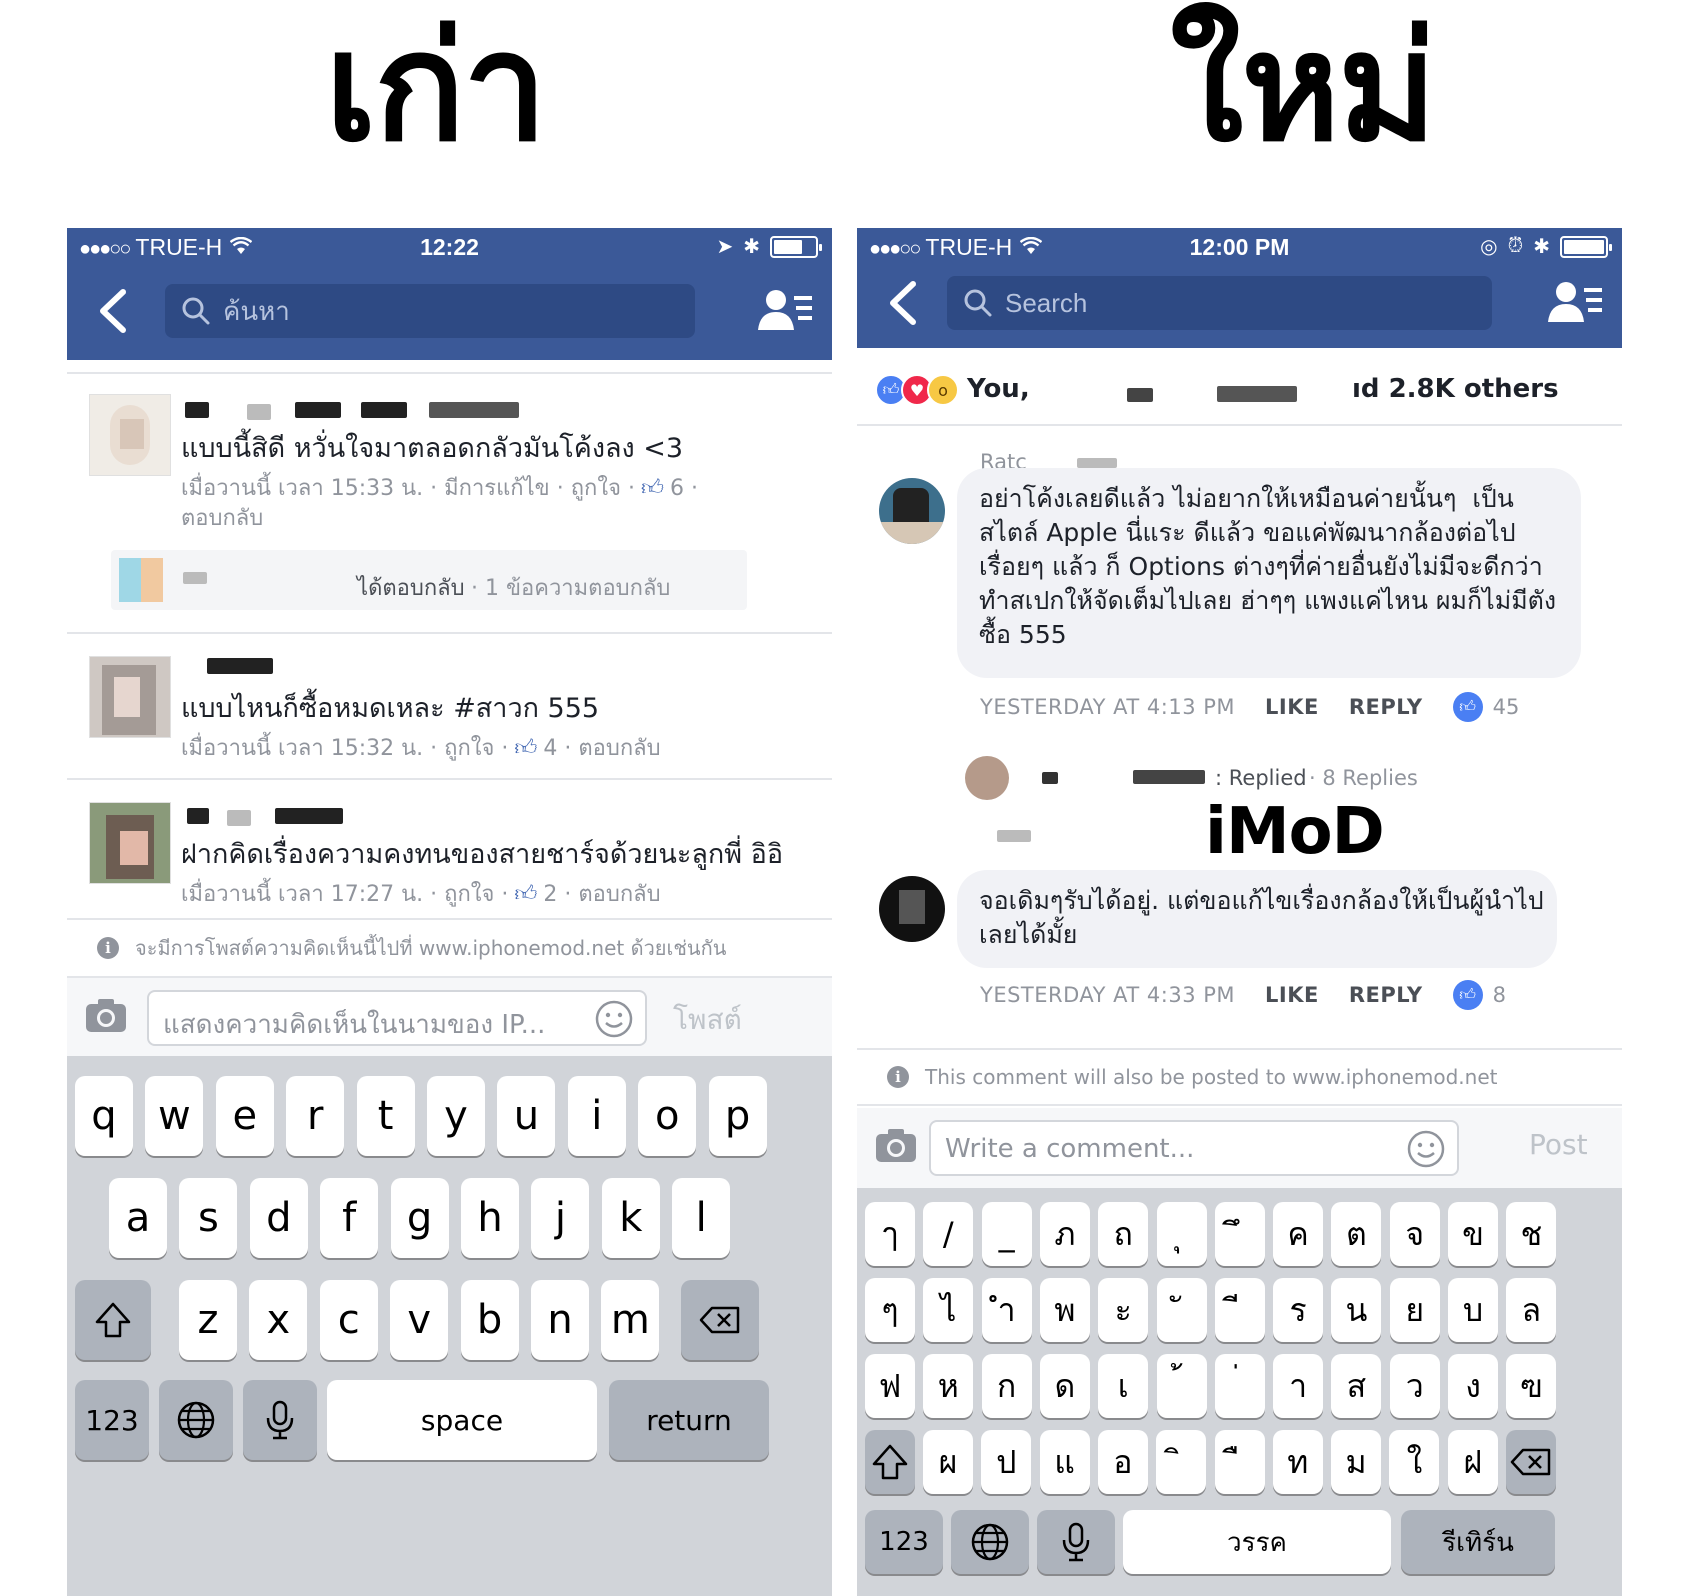 The image size is (1688, 1596). I want to click on reactions-summary: 👍︎ ♥ o You, ıd 2.8K others, so click(1239, 391).